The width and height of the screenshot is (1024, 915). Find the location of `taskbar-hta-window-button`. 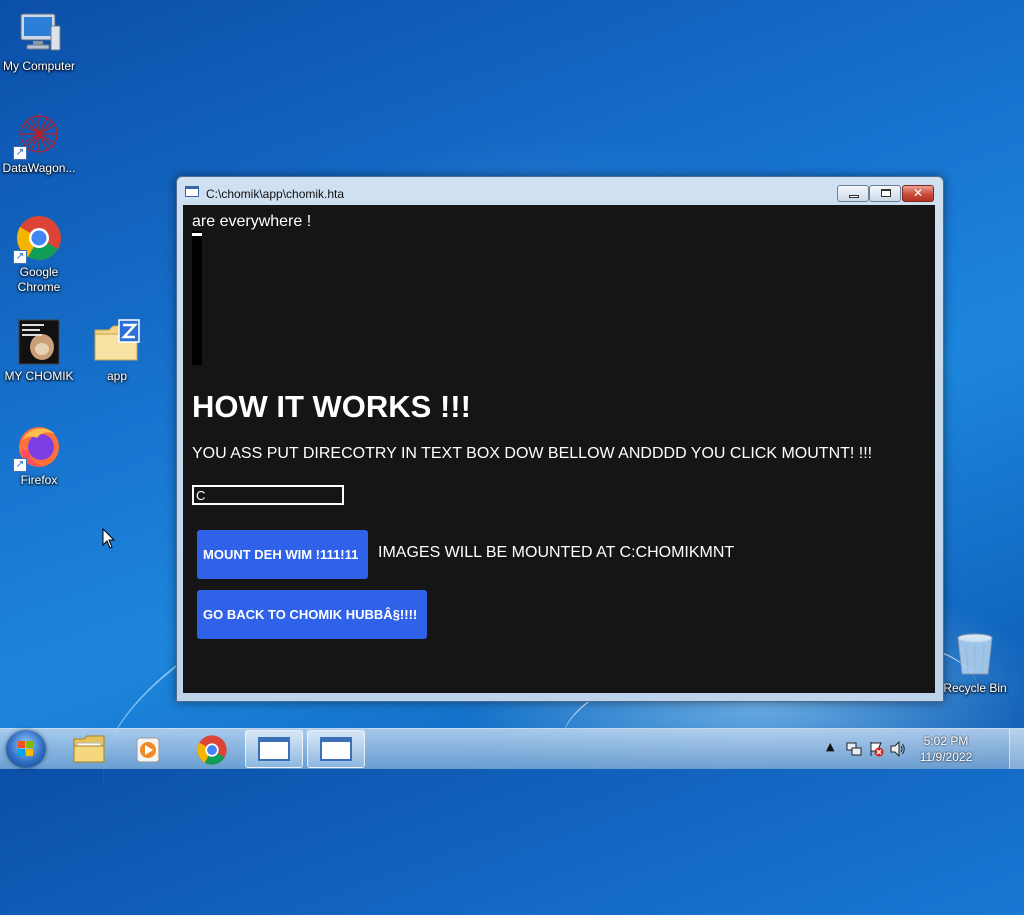

taskbar-hta-window-button is located at coordinates (336, 749).